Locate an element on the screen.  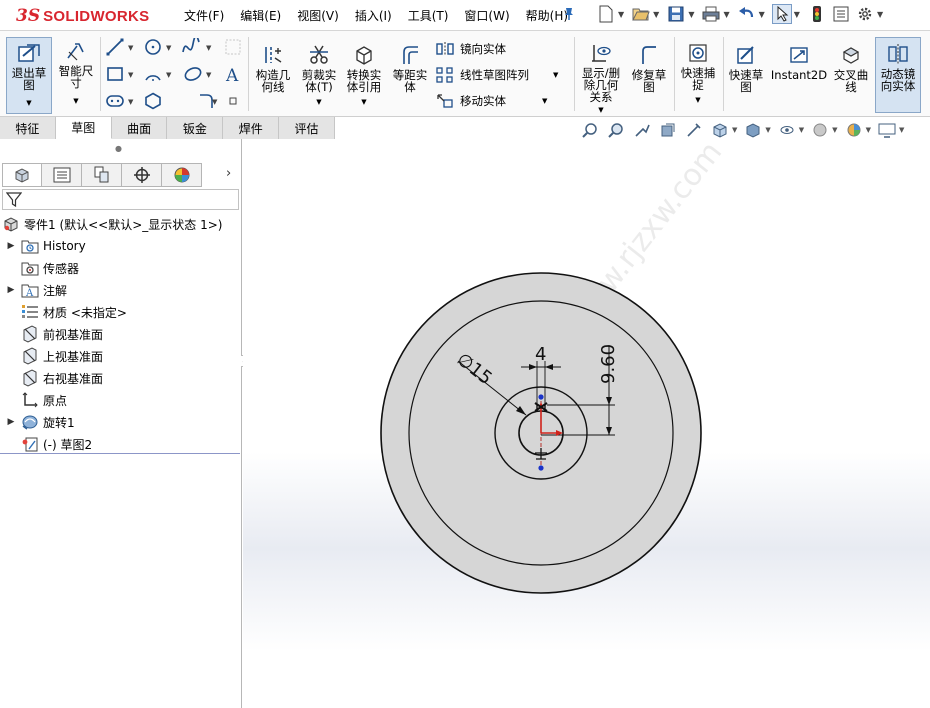
tab-evaluate: 评估 is located at coordinates (307, 128).